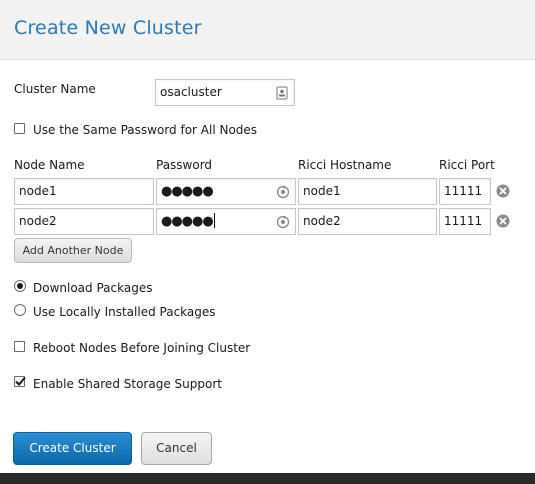 This screenshot has height=484, width=535. What do you see at coordinates (20, 310) in the screenshot?
I see `local-packages-radio` at bounding box center [20, 310].